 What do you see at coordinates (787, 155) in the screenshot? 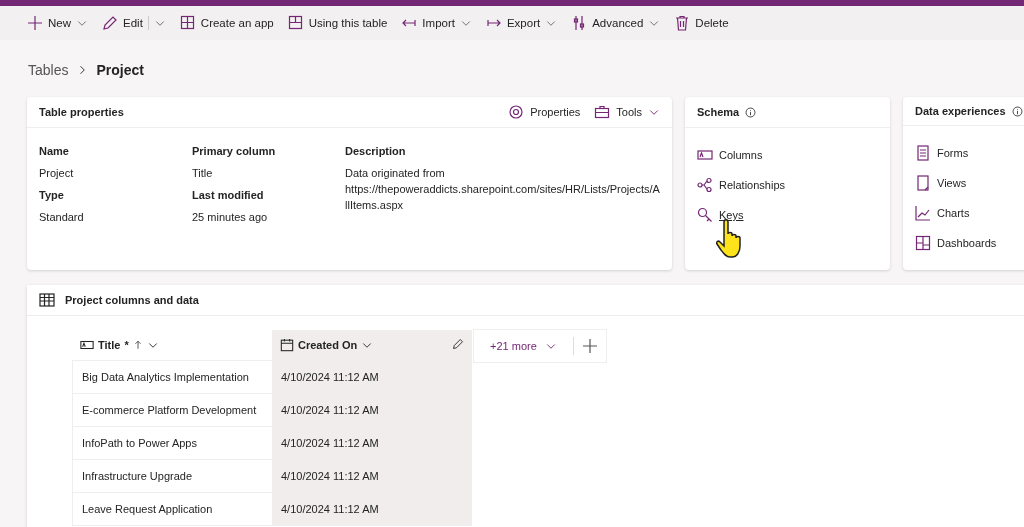
I see `schema-link: Columns` at bounding box center [787, 155].